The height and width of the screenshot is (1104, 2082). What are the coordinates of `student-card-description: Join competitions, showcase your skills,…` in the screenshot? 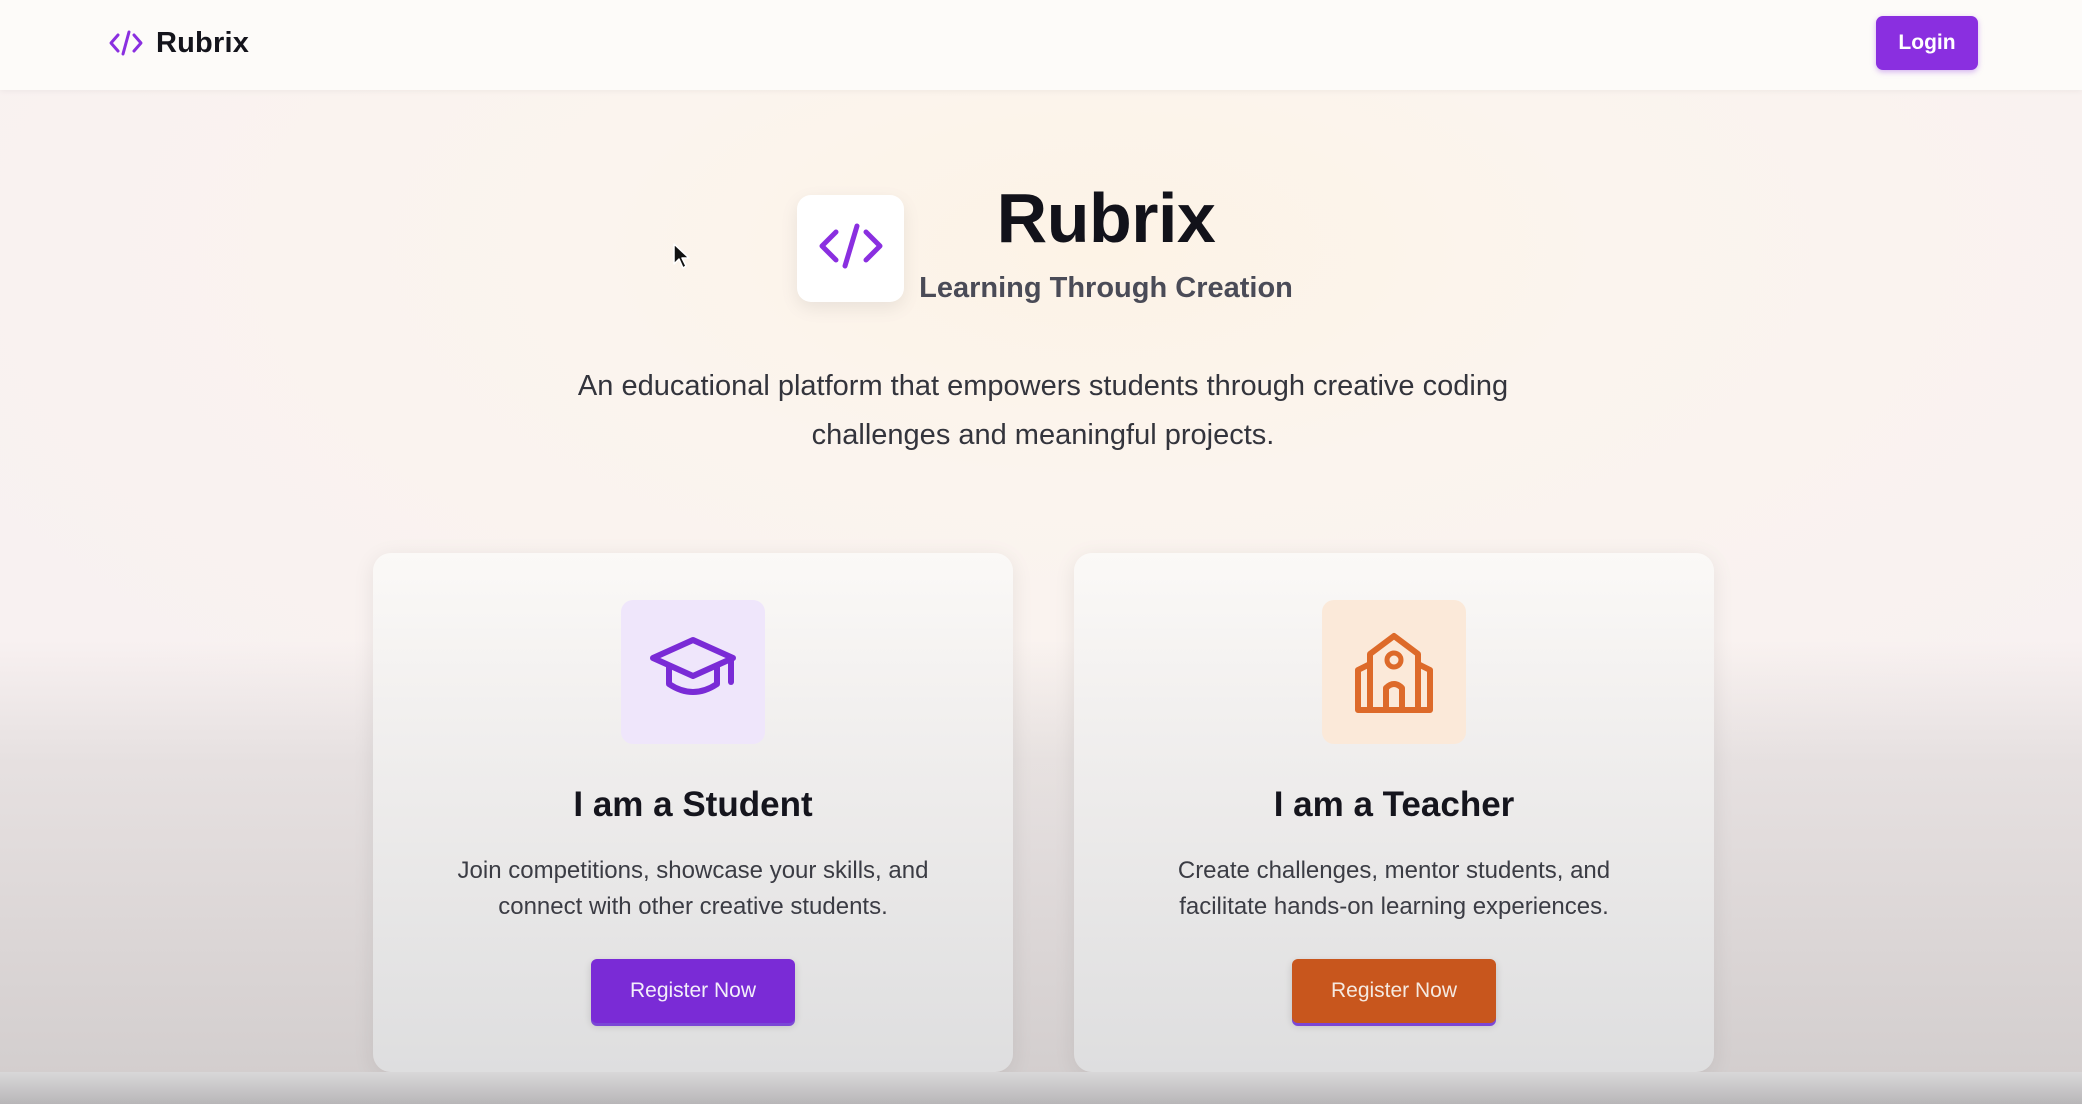 It's located at (693, 888).